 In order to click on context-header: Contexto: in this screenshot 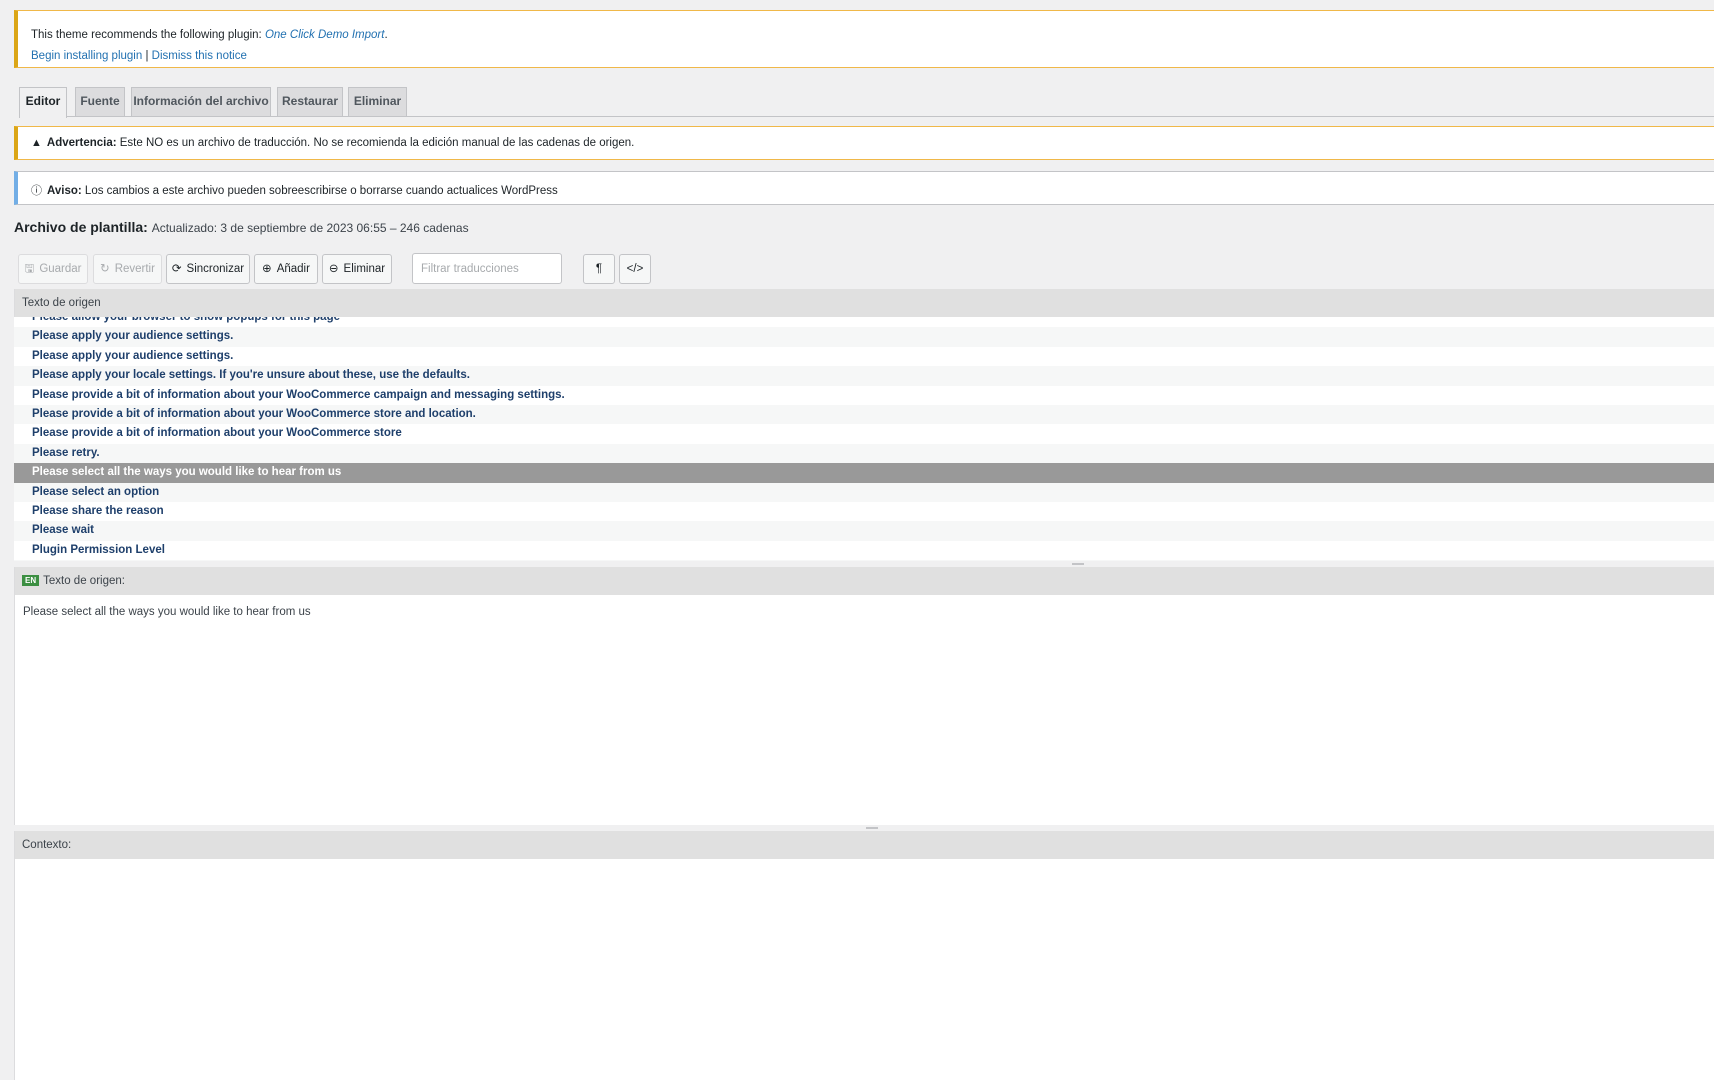, I will do `click(864, 845)`.